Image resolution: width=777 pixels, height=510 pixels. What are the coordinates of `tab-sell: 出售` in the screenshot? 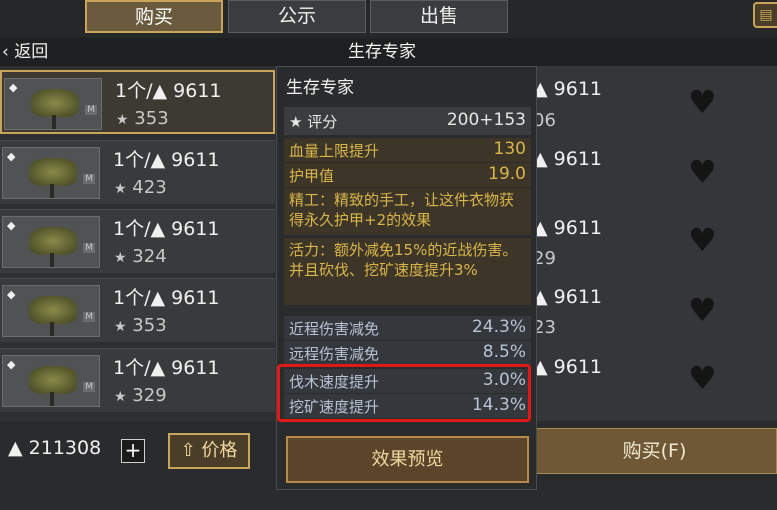 It's located at (439, 16).